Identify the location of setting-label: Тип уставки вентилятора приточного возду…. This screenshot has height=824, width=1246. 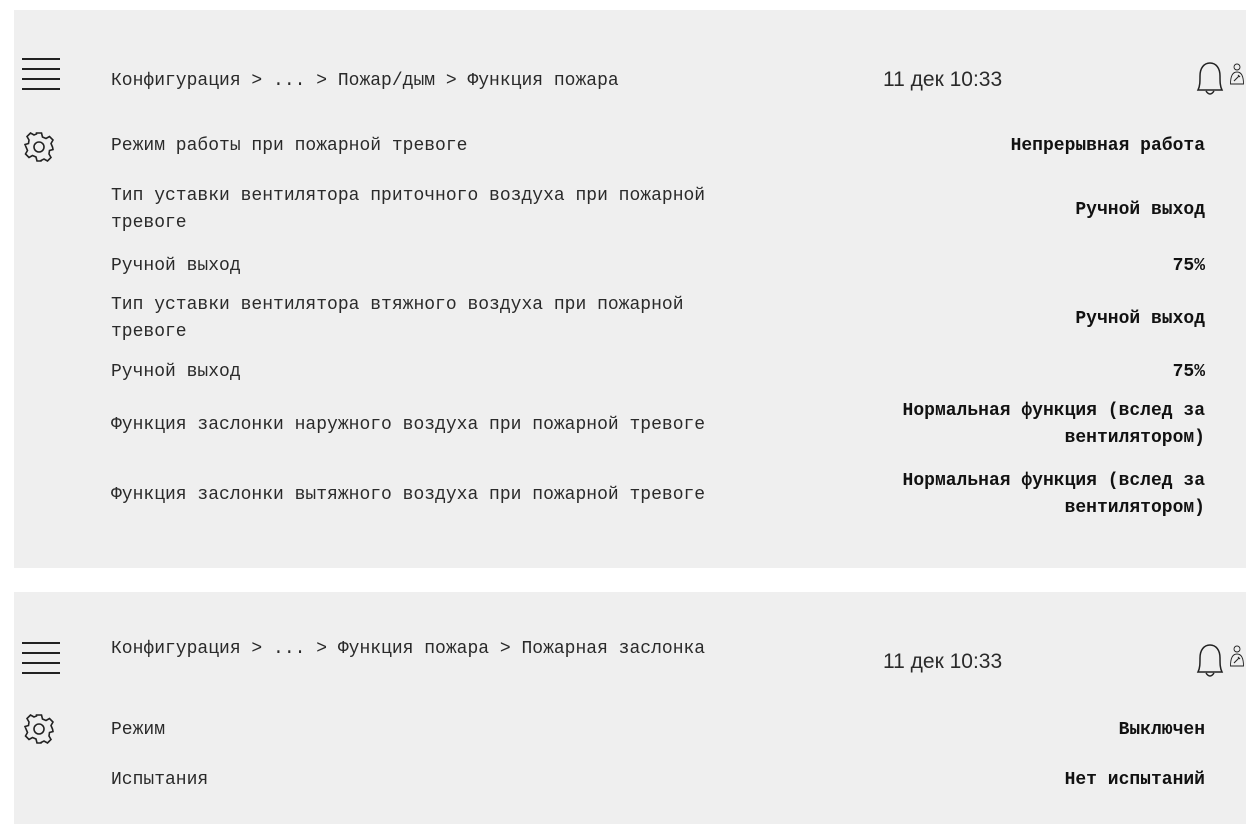
(408, 209).